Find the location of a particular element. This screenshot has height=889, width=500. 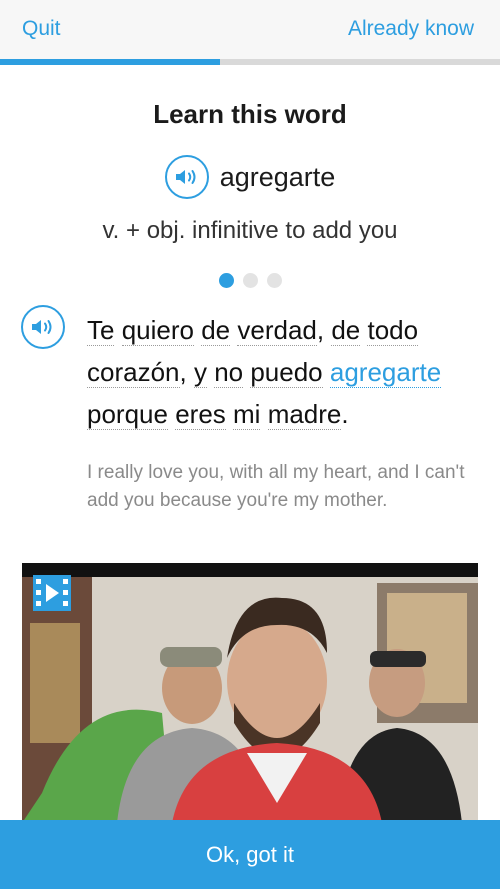

sentence-word: corazón is located at coordinates (133, 372).